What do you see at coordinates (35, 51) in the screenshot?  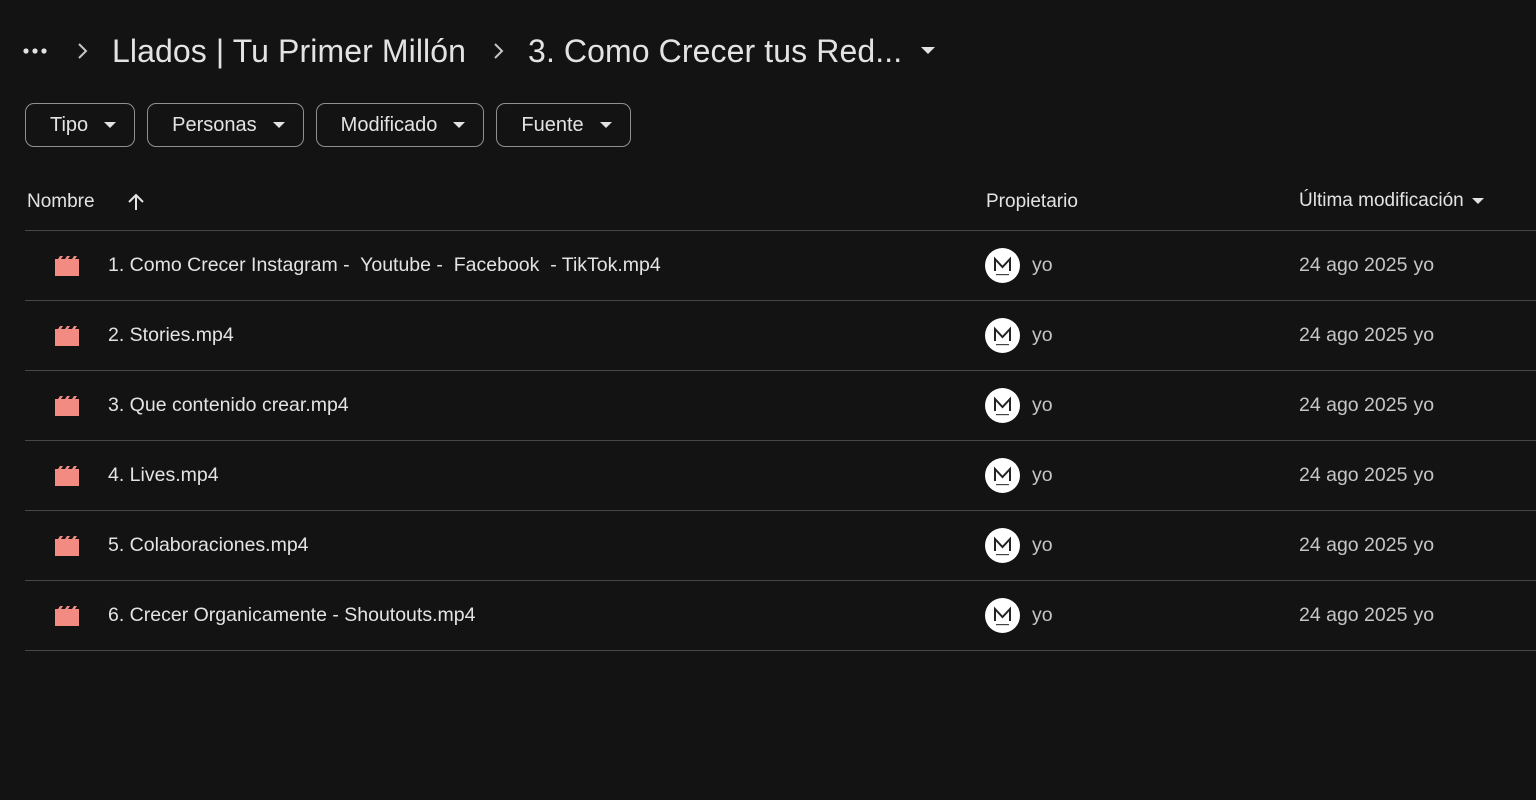 I see `more-horizontal-icon` at bounding box center [35, 51].